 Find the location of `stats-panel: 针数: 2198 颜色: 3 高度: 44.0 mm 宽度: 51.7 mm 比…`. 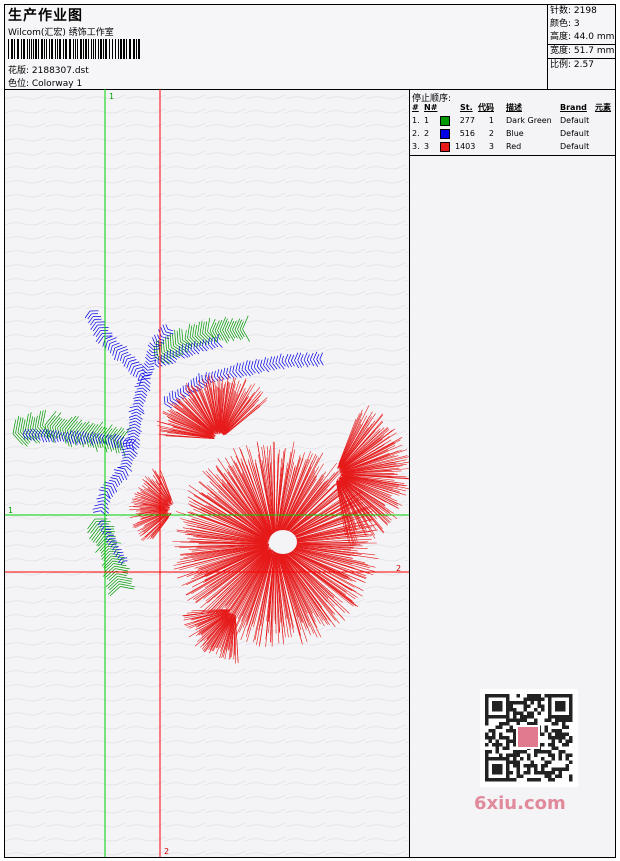

stats-panel: 针数: 2198 颜色: 3 高度: 44.0 mm 宽度: 51.7 mm 比… is located at coordinates (581, 47).